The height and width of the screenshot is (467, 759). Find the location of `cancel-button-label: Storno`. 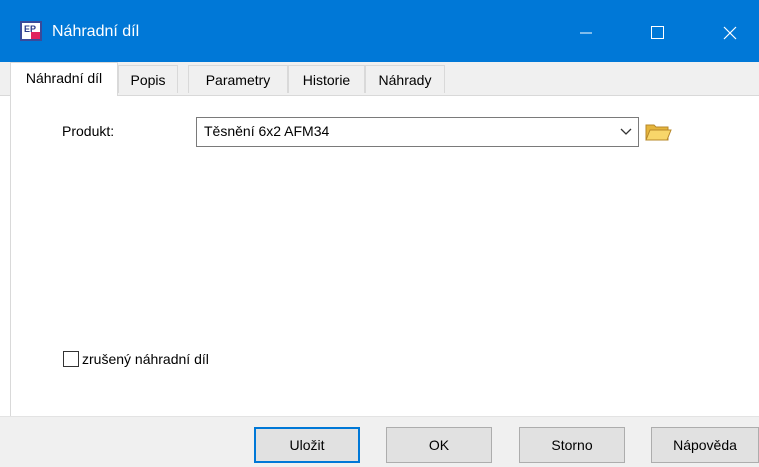

cancel-button-label: Storno is located at coordinates (572, 445).